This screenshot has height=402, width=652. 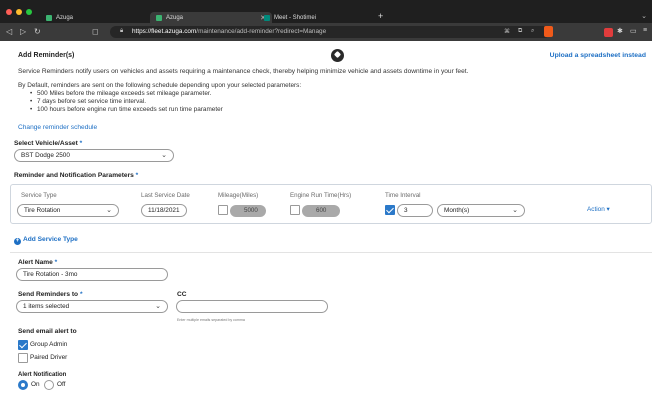 I want to click on plus-circle-icon: +, so click(x=17, y=241).